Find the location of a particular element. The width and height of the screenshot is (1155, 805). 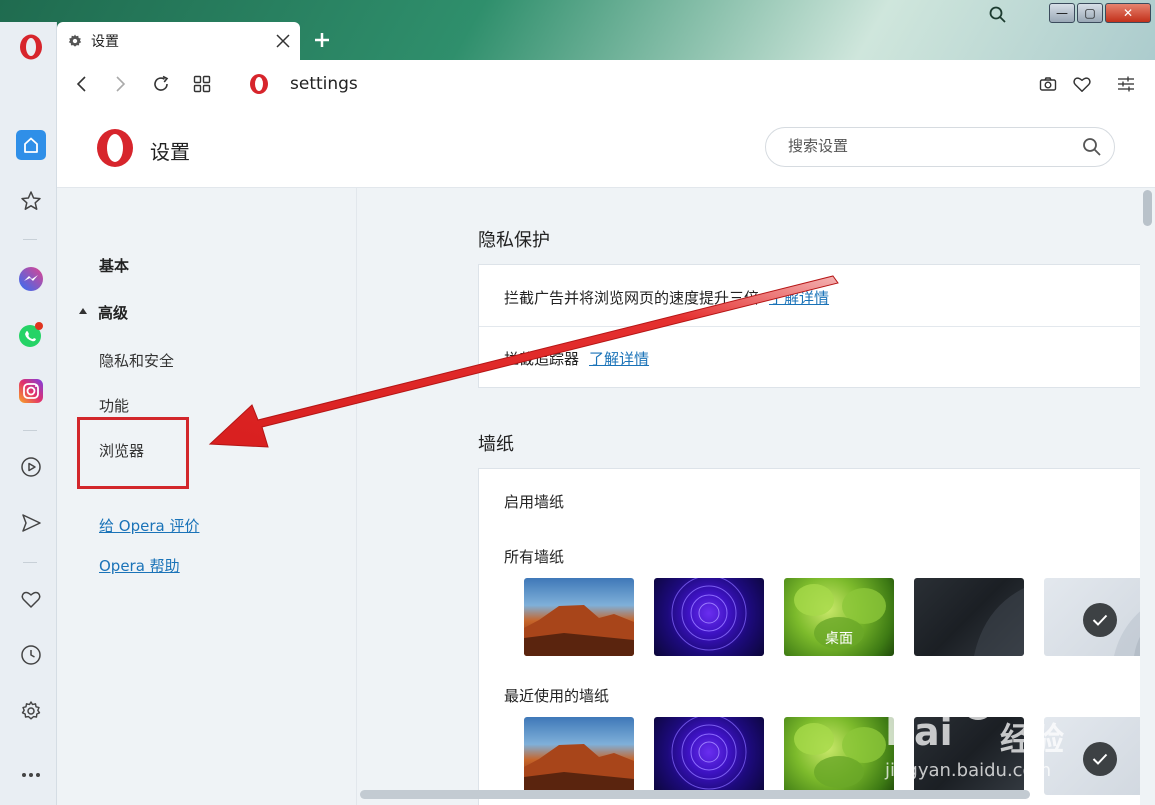

recent-wallpaper-succulent-thumb is located at coordinates (839, 756).